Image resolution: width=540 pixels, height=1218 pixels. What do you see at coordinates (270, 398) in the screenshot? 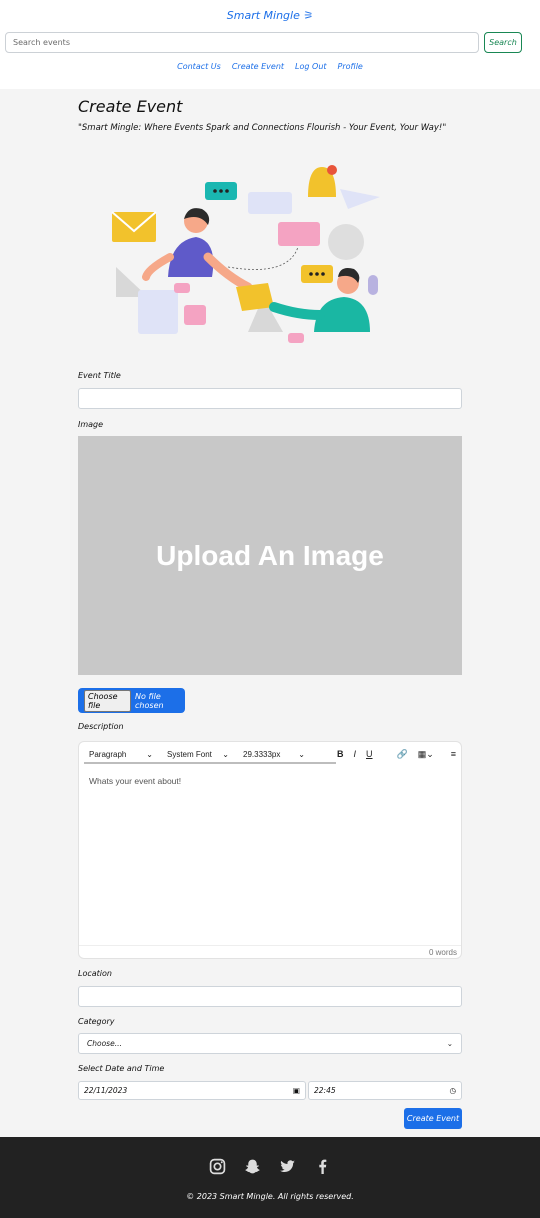
I see `event-title-input` at bounding box center [270, 398].